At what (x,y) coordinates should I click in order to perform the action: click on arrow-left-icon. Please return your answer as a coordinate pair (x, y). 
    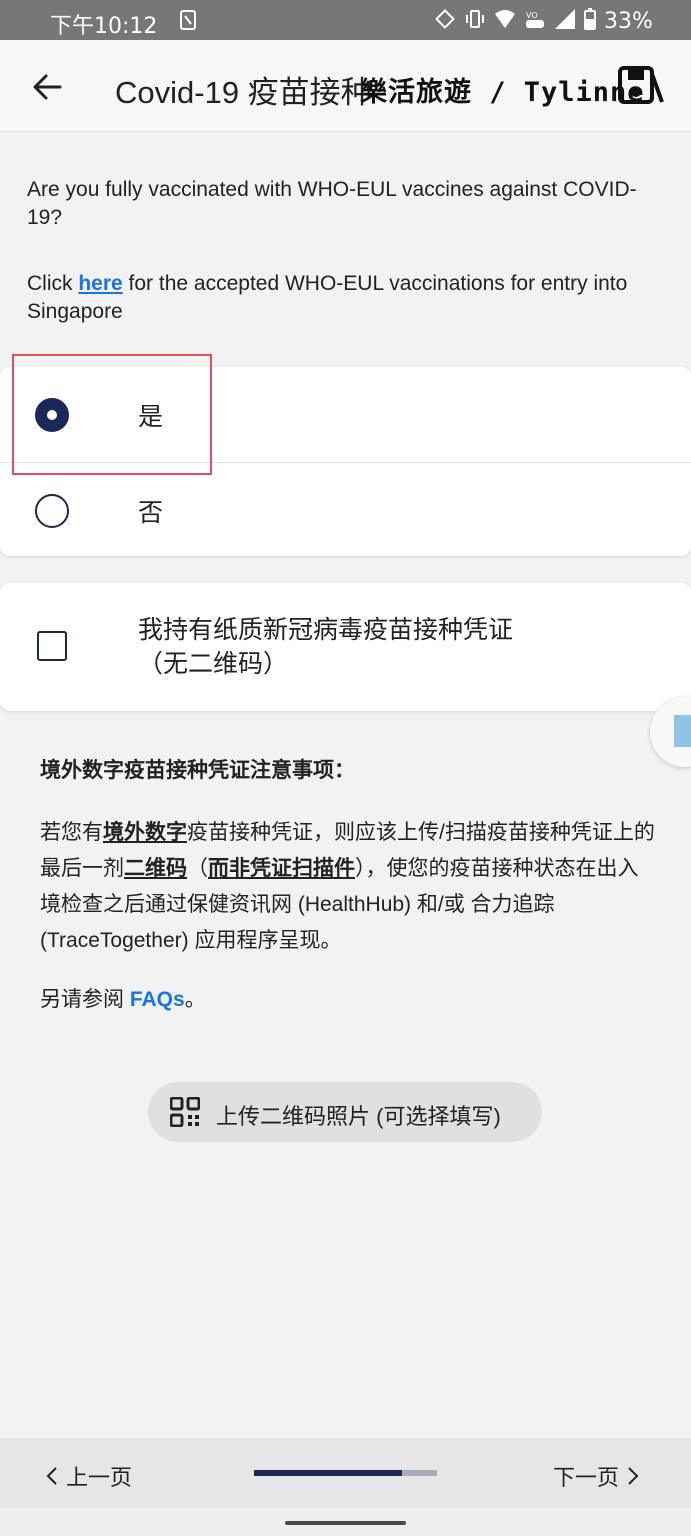
    Looking at the image, I should click on (47, 87).